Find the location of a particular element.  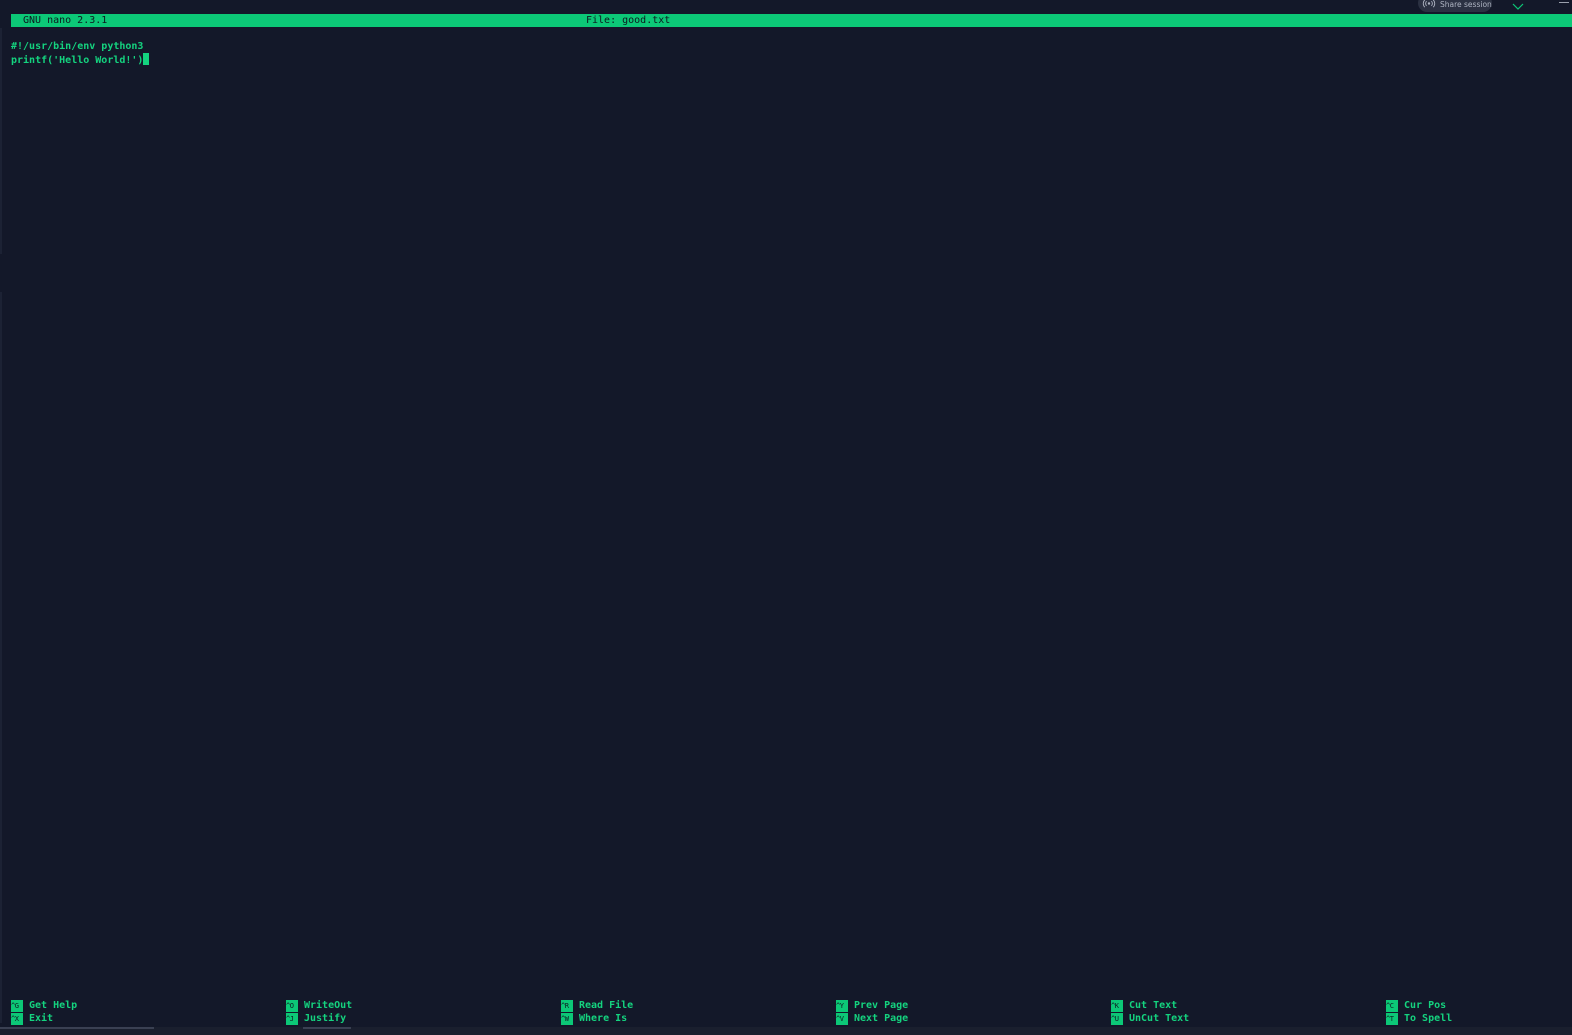

shortcut-column: ^Y Prev Page ^V Next Page is located at coordinates (971, 1012).